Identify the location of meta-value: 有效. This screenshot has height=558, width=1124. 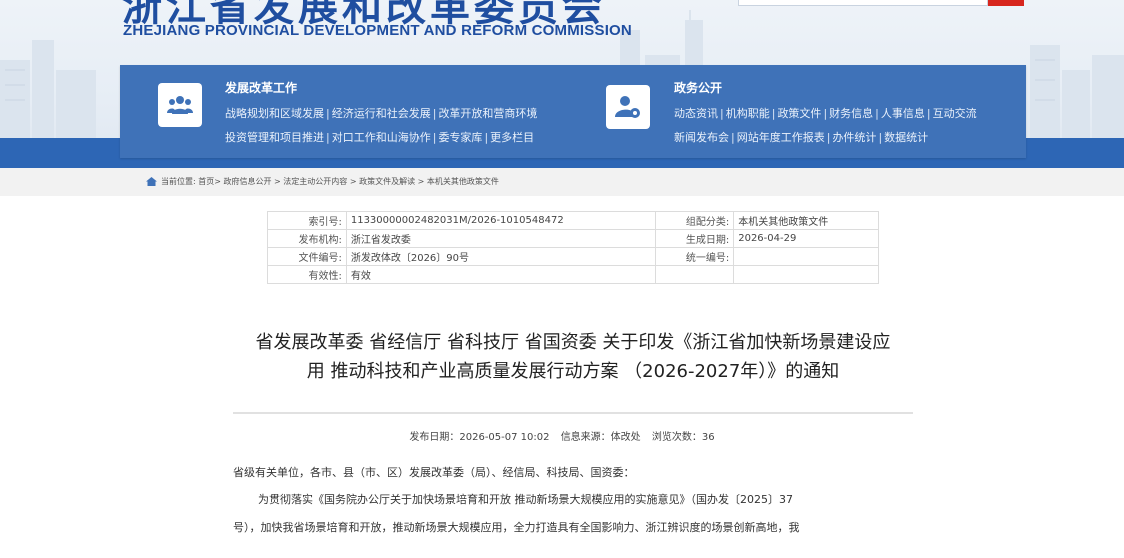
(501, 274).